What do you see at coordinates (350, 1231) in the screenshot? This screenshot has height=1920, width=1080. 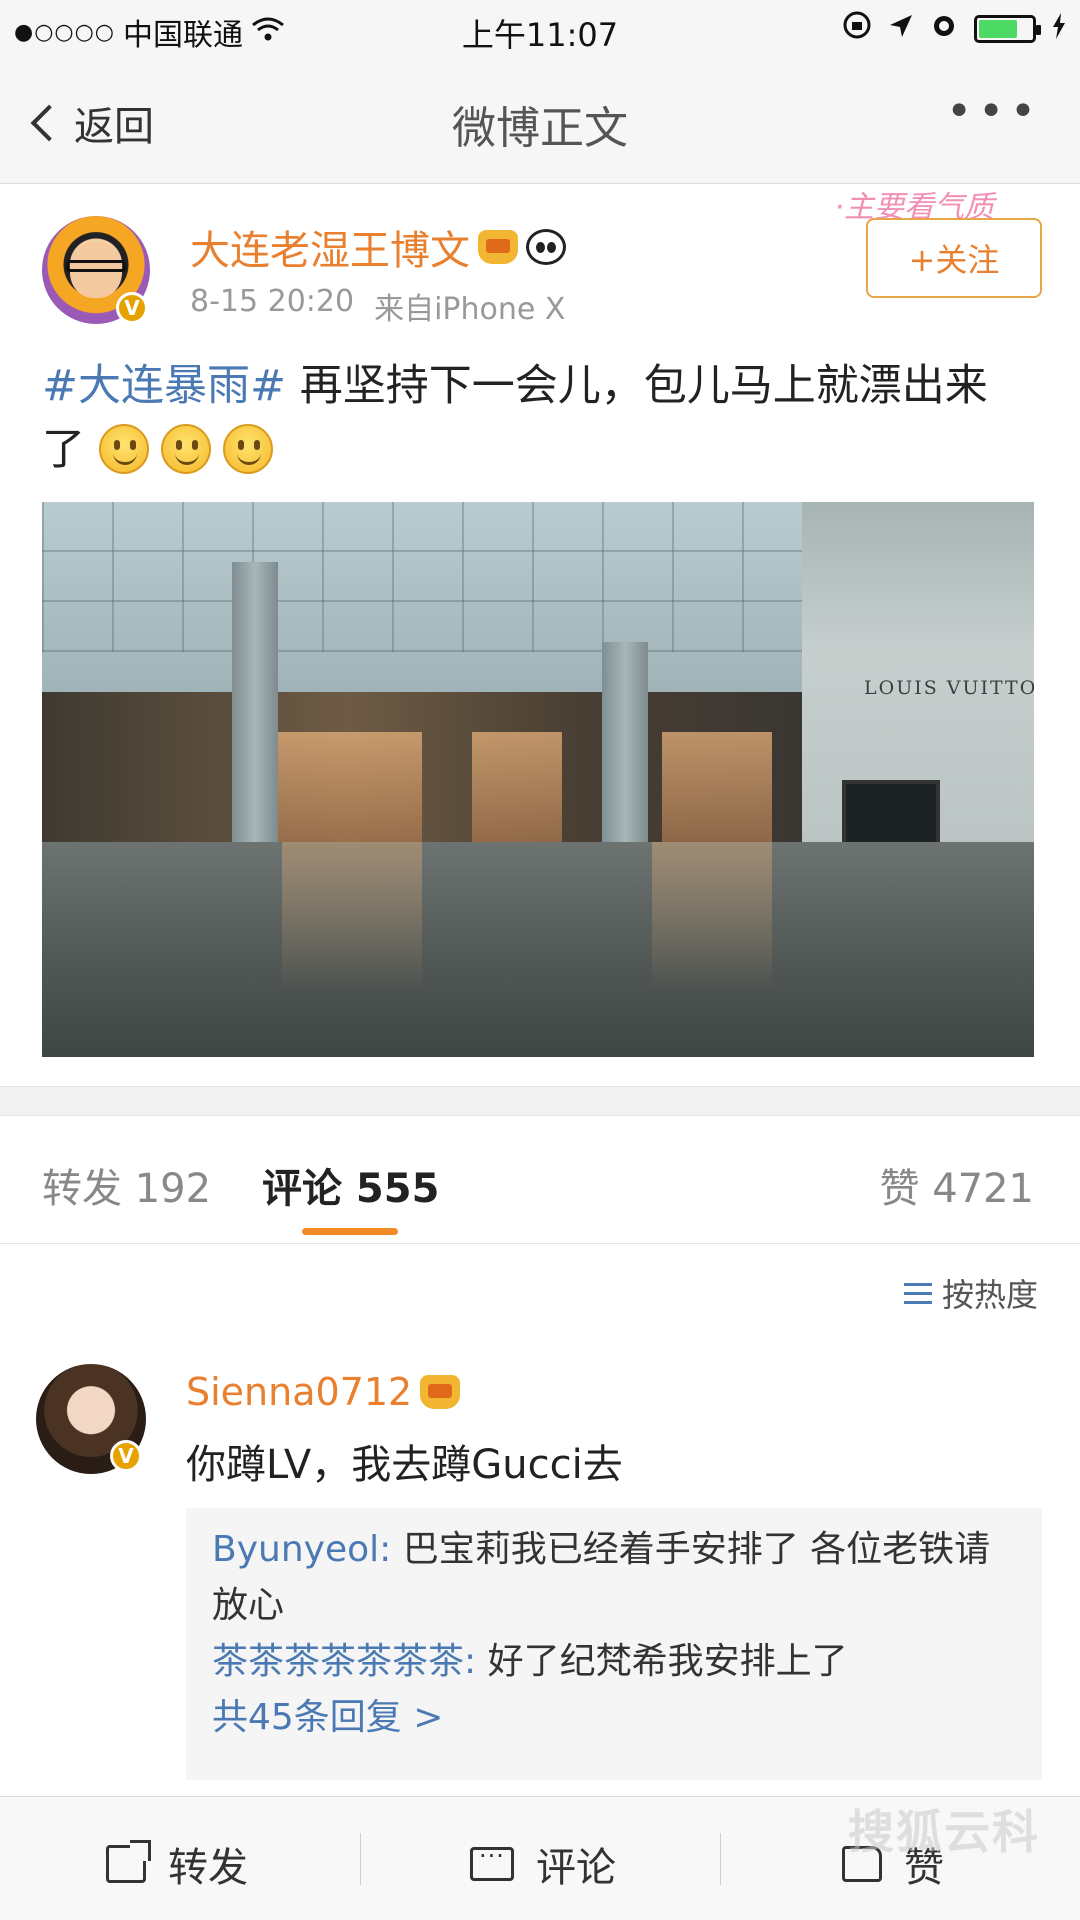 I see `tab-active-indicator` at bounding box center [350, 1231].